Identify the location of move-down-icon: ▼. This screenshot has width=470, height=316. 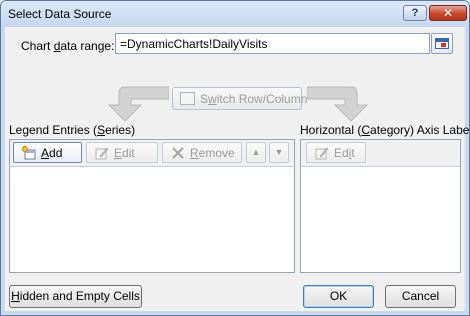
(279, 152).